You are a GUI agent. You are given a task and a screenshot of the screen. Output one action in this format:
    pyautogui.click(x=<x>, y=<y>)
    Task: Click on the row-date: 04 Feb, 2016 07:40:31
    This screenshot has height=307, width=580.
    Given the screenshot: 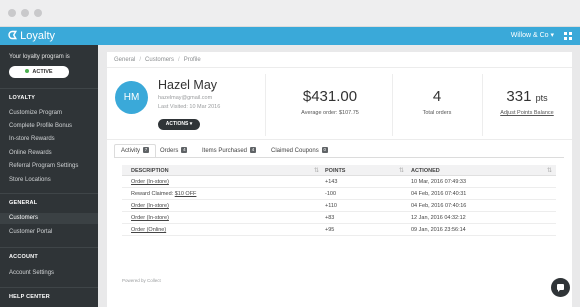 What is the action you would take?
    pyautogui.click(x=439, y=194)
    